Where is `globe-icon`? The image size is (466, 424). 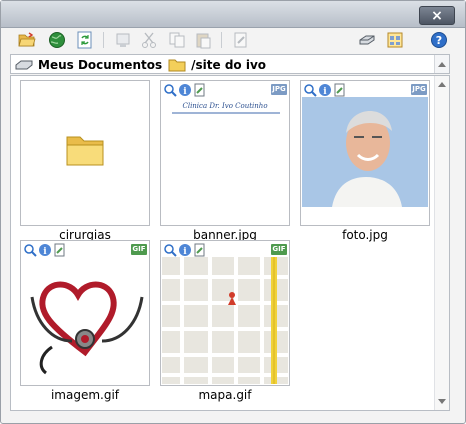
globe-icon is located at coordinates (57, 40).